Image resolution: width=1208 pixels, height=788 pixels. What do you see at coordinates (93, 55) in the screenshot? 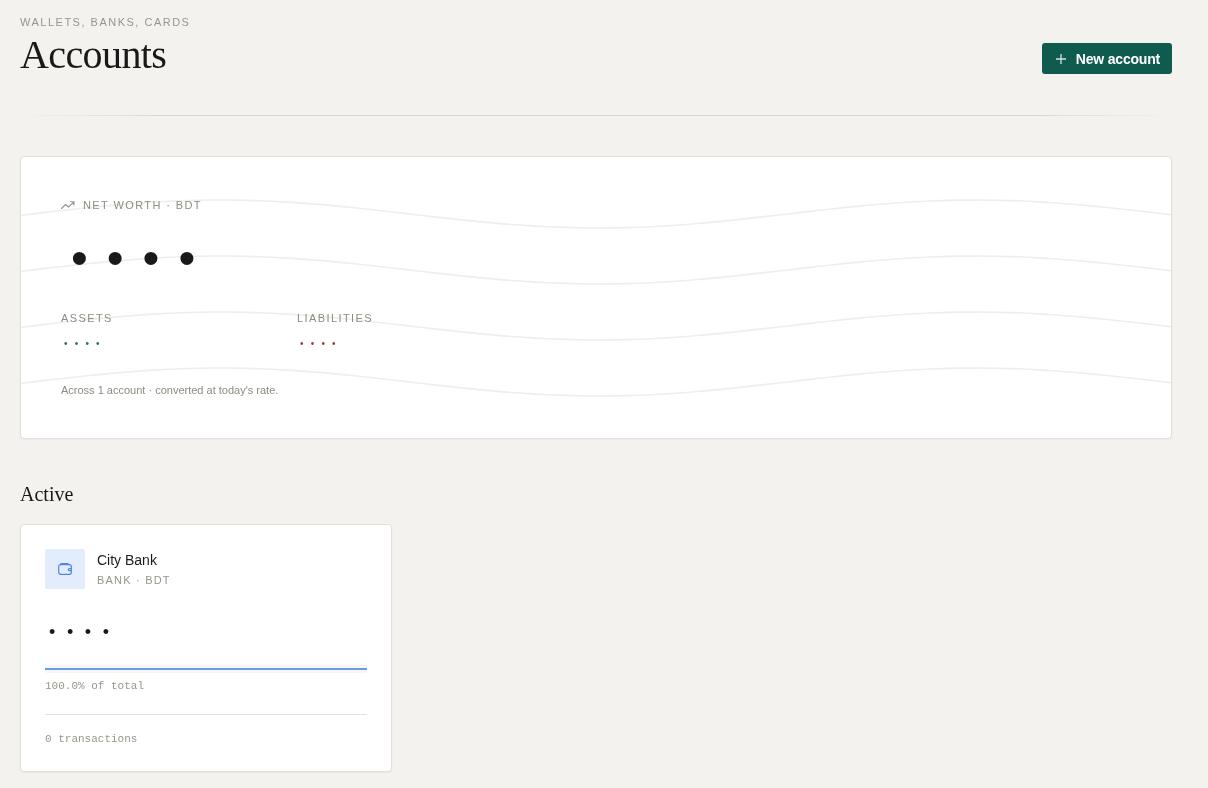
I see `page-title: Accounts` at bounding box center [93, 55].